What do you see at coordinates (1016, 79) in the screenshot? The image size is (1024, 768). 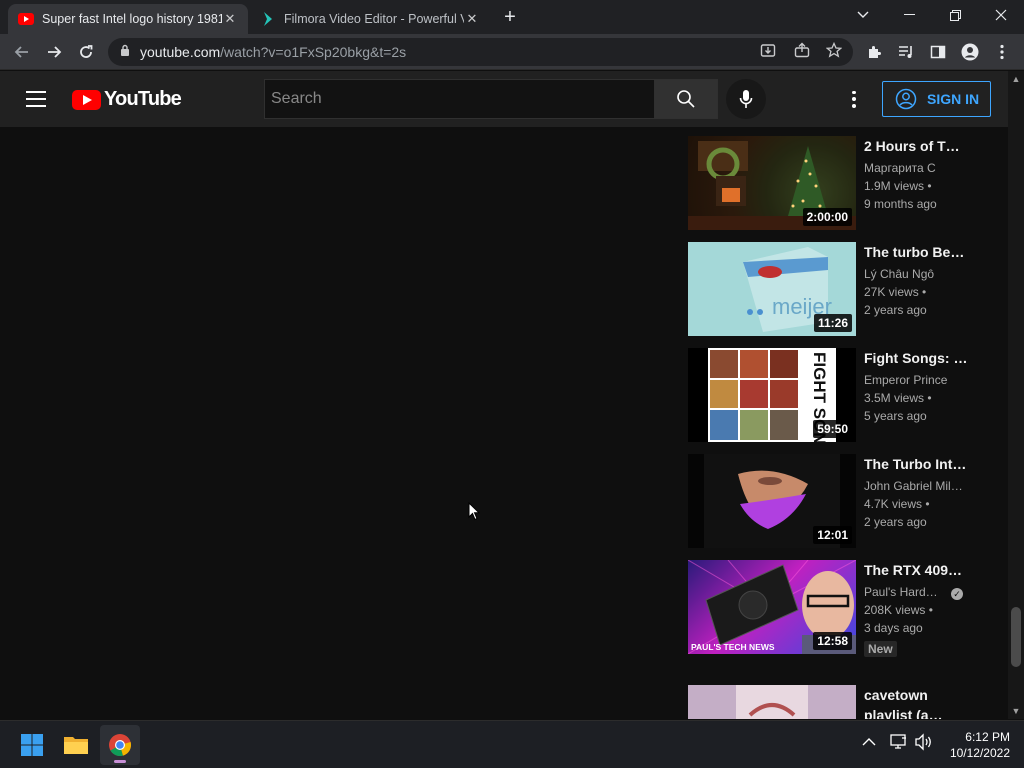 I see `scroll-up-arrow-icon: ▲` at bounding box center [1016, 79].